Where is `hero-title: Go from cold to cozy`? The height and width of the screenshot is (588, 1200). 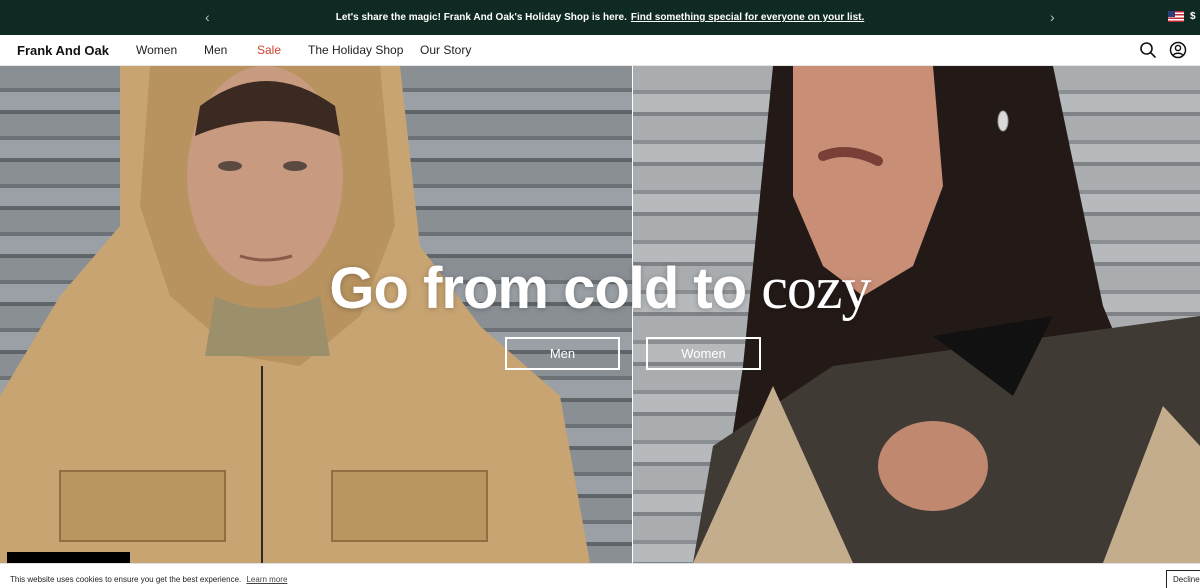
hero-title: Go from cold to cozy is located at coordinates (600, 288).